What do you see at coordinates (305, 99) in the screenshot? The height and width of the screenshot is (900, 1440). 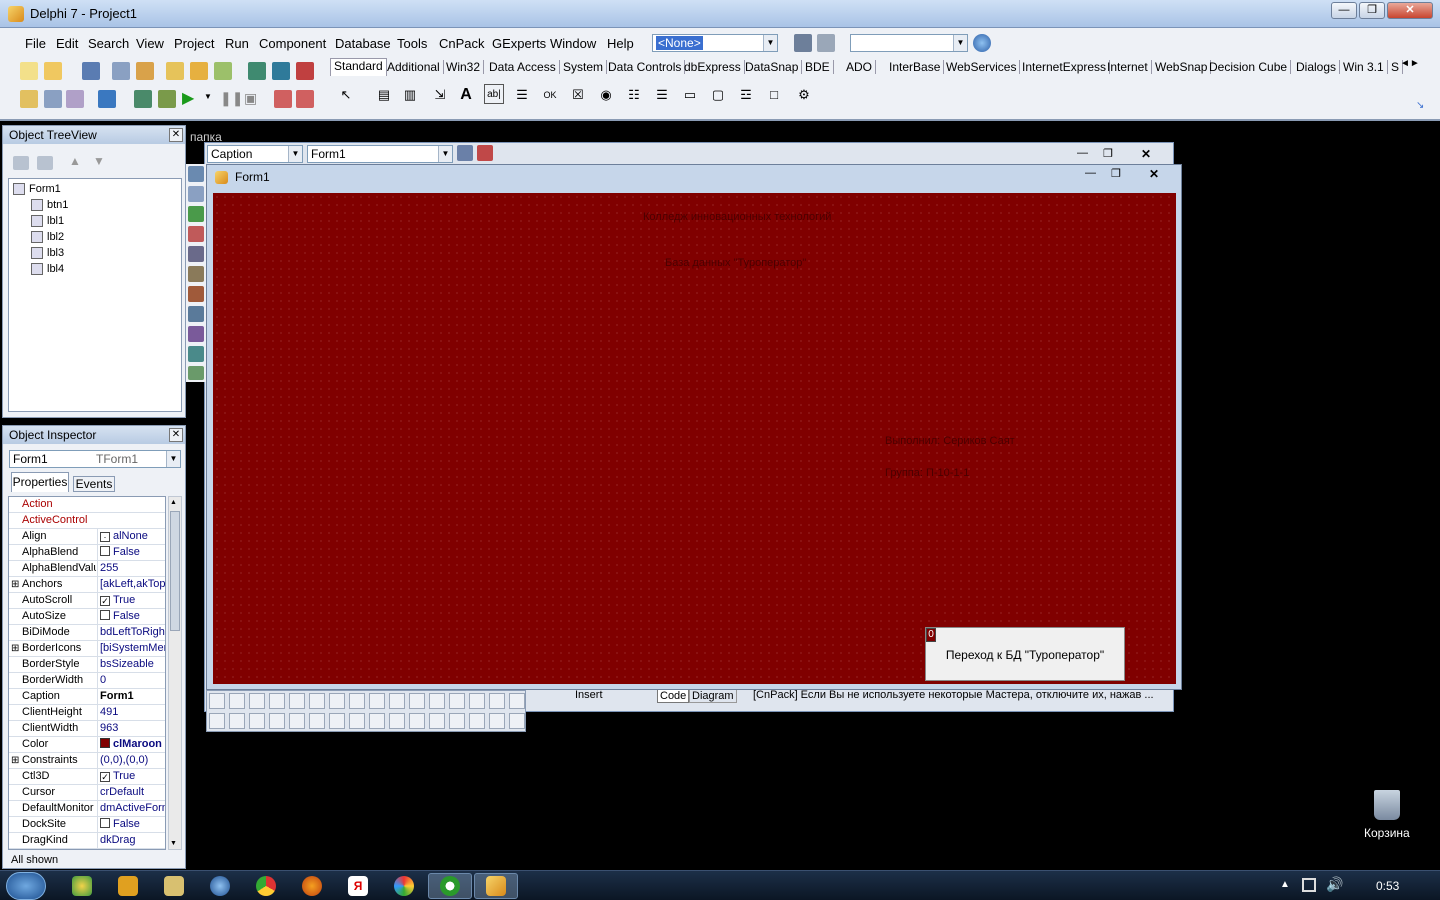 I see `step-over-icon` at bounding box center [305, 99].